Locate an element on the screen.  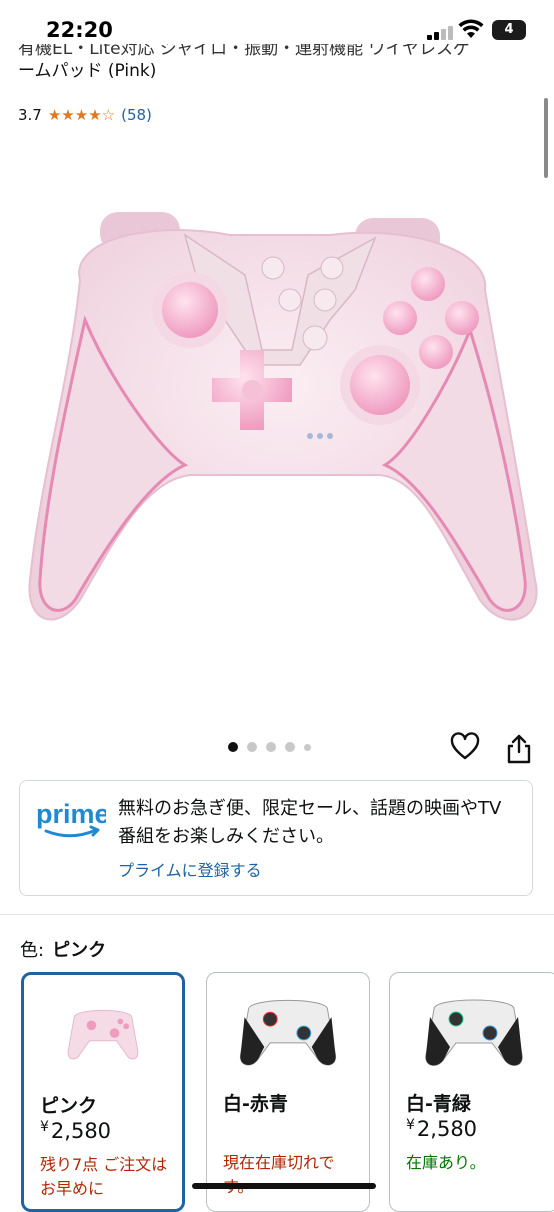
prime-logo: prime is located at coordinates (71, 818).